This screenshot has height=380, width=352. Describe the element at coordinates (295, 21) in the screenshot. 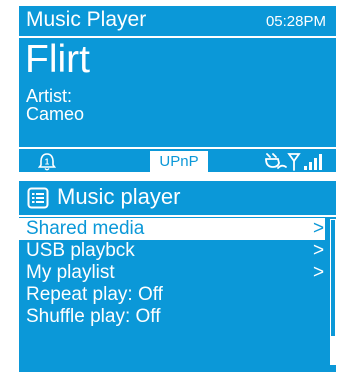

I see `clock: 05:28PM` at that location.